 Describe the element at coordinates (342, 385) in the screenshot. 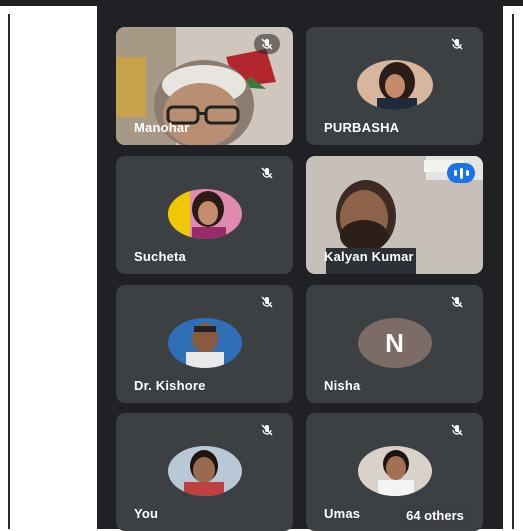

I see `participant-name: Nisha` at that location.